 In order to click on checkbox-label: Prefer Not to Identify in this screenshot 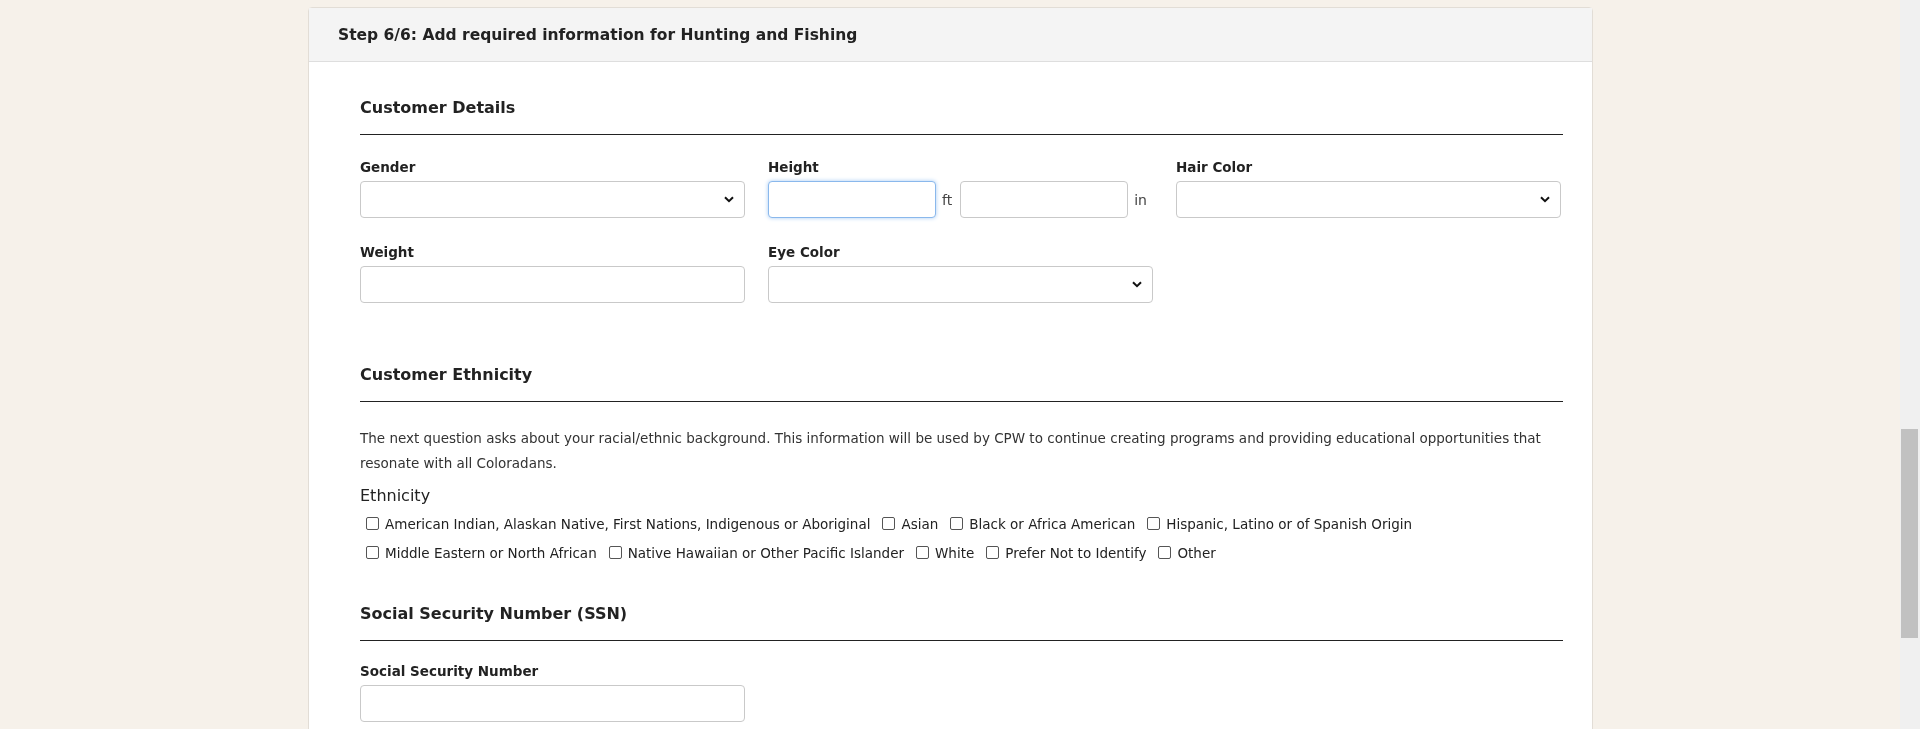, I will do `click(1076, 552)`.